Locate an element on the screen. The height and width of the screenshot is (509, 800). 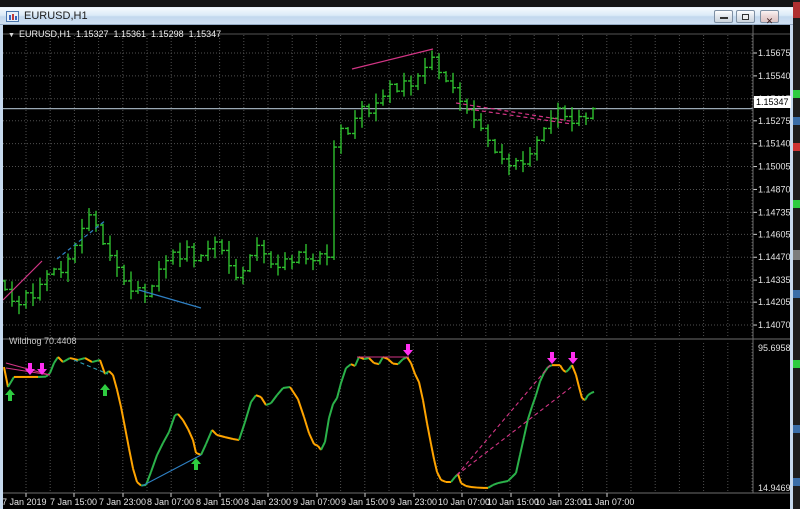
svg-text: 1.15005 is located at coordinates (774, 167).